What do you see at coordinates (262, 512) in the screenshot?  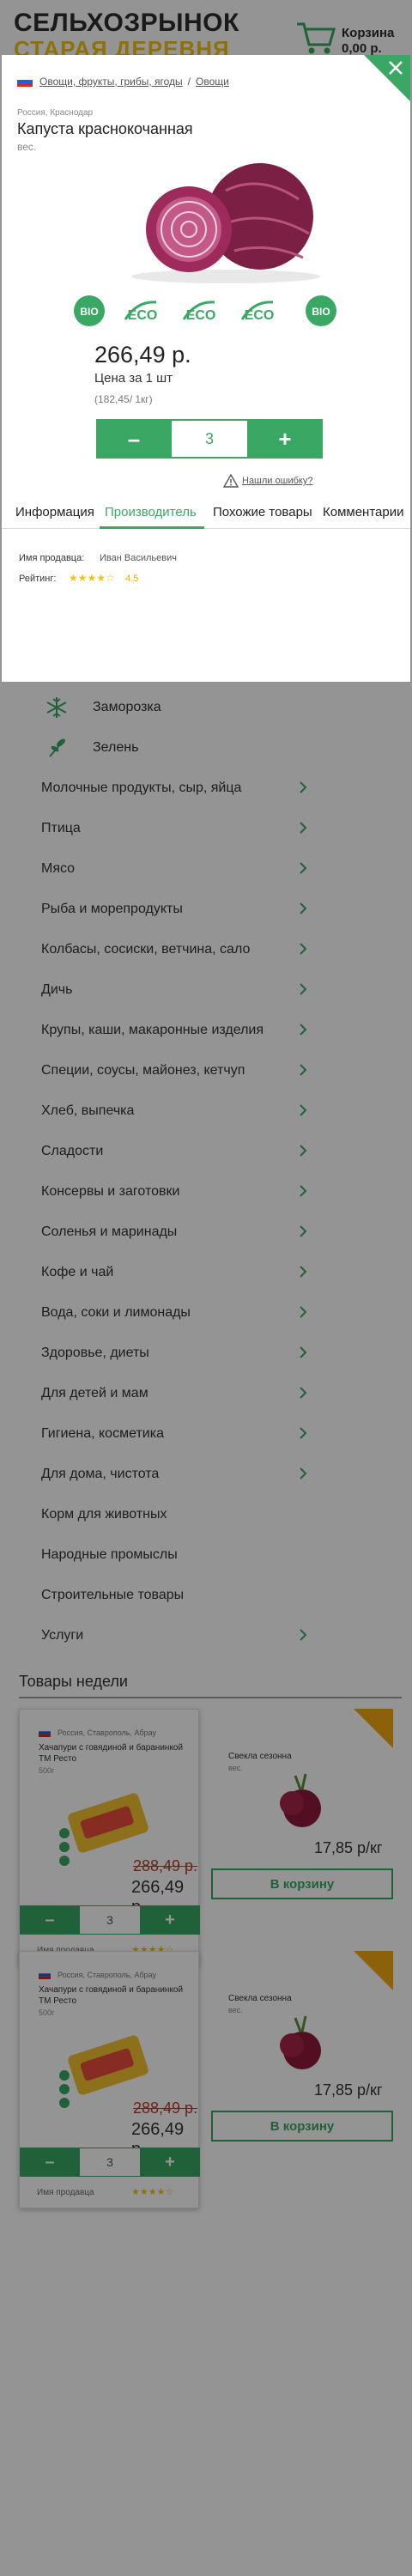 I see `tab-similar-products: Похожие товары` at bounding box center [262, 512].